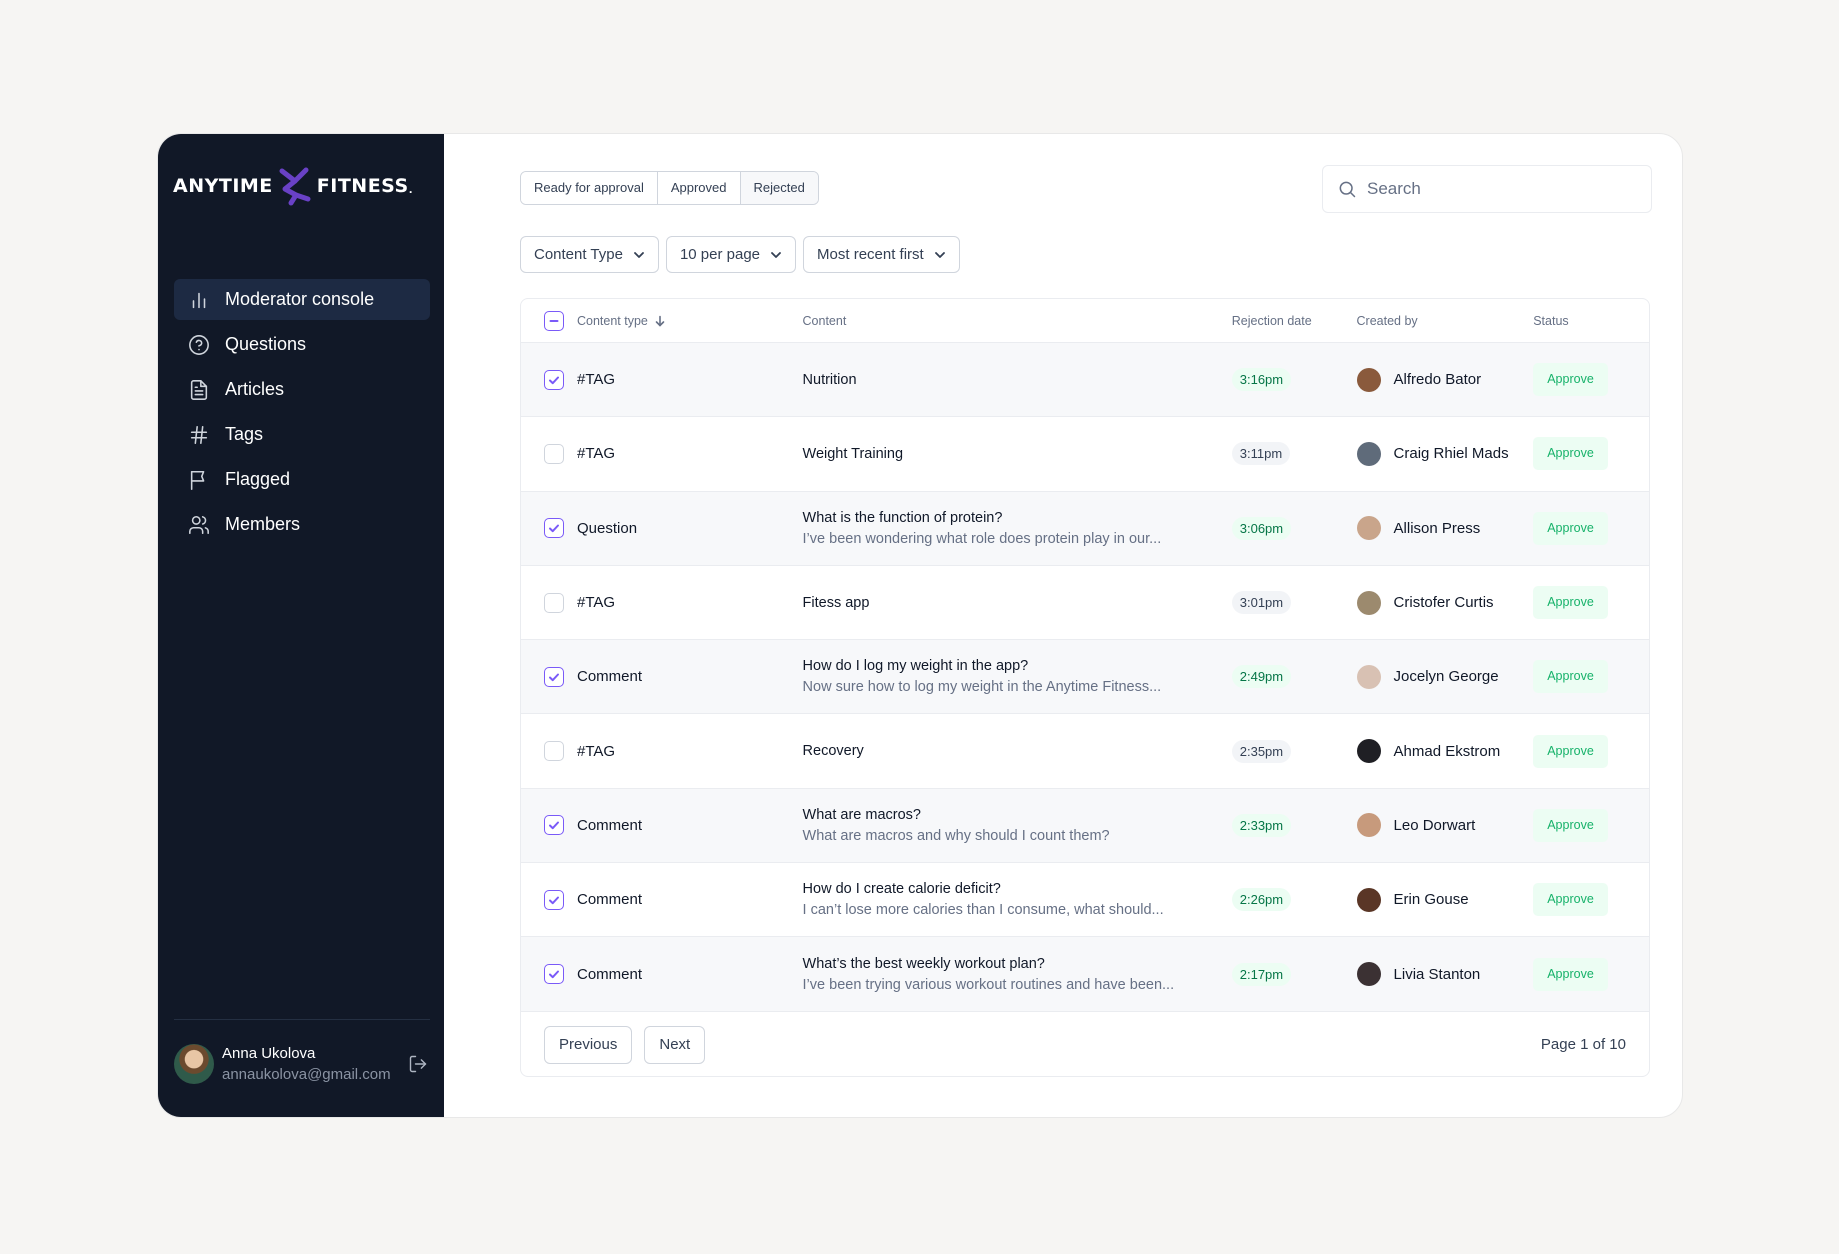 The height and width of the screenshot is (1254, 1839). What do you see at coordinates (1017, 454) in the screenshot?
I see `content-cell: Weight Training` at bounding box center [1017, 454].